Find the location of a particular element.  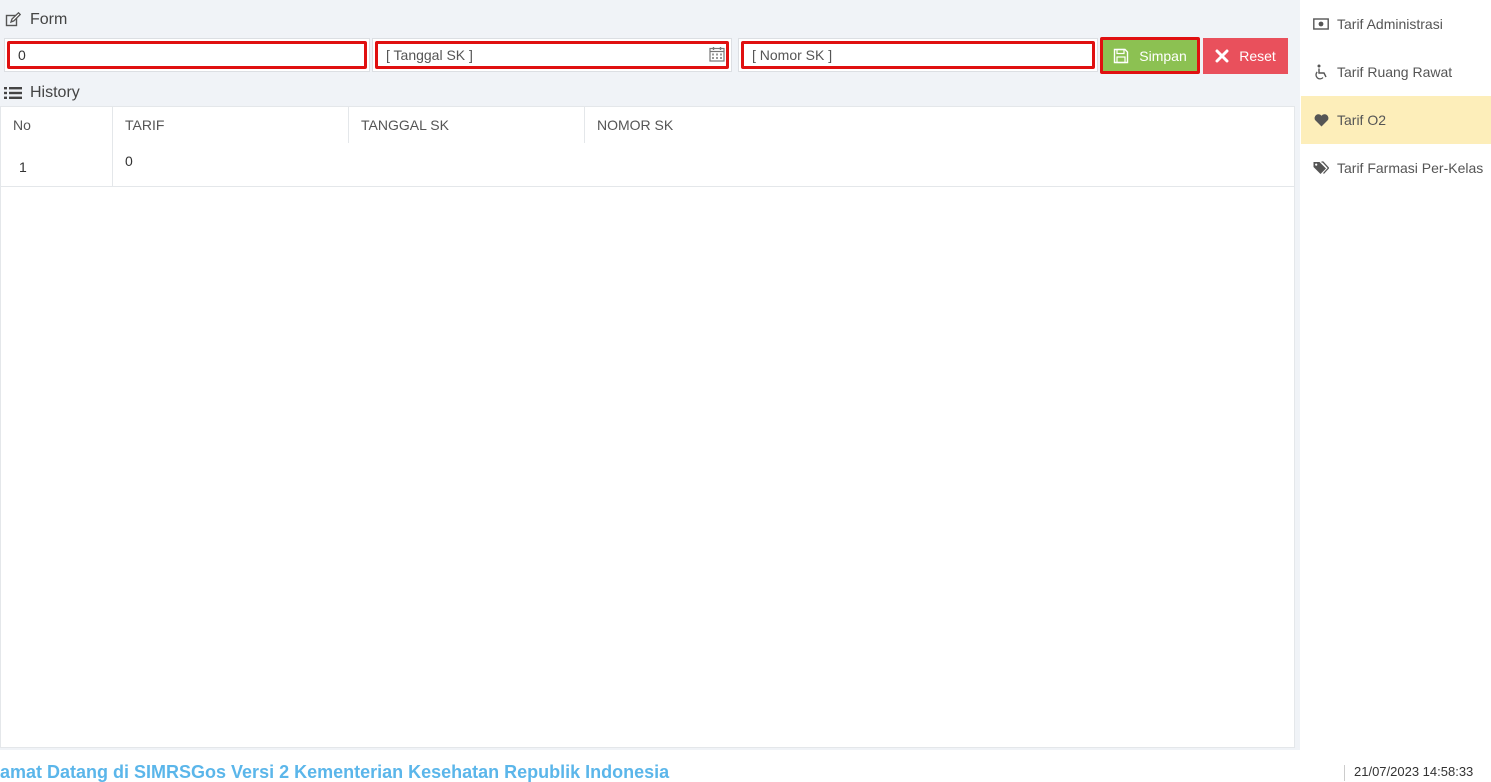

wheelchair-icon is located at coordinates (1321, 72).